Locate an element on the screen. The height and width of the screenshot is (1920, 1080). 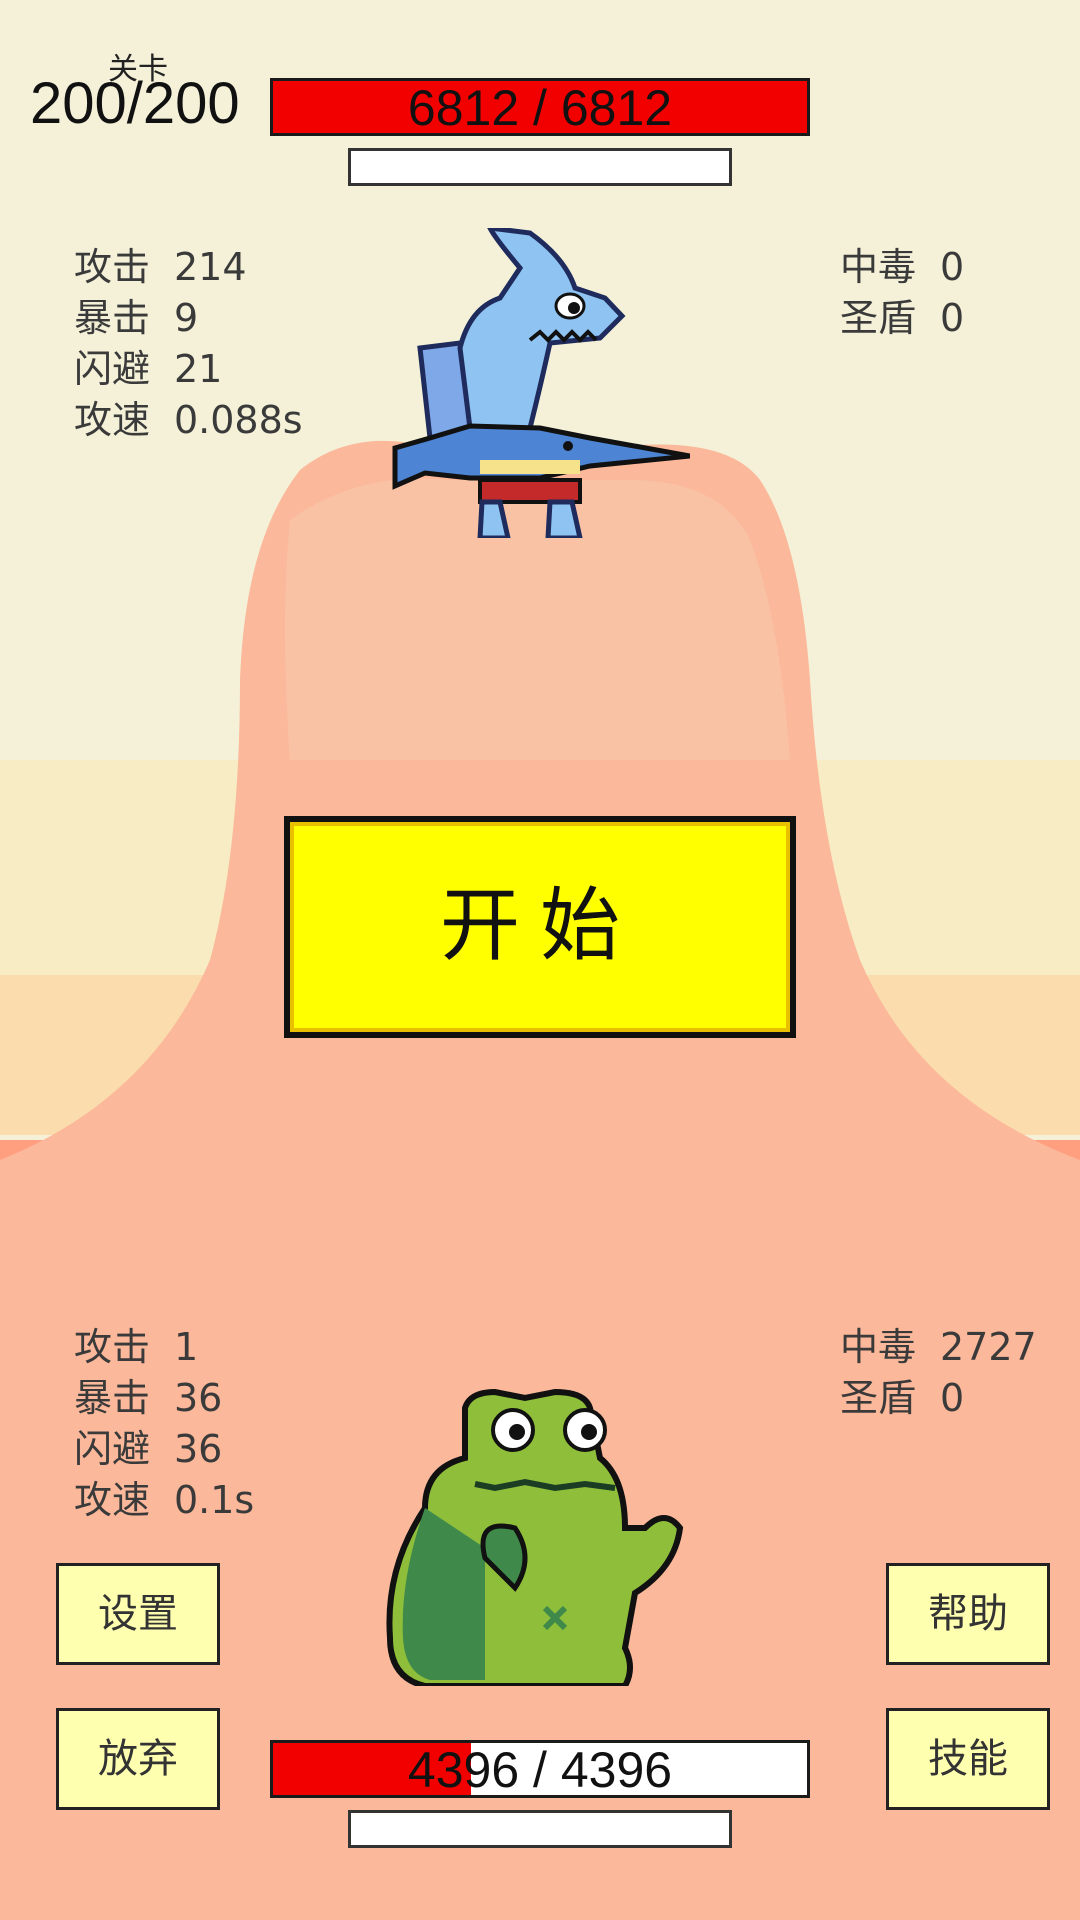
stat-row-dodge: 闪避 36 is located at coordinates (164, 1449).